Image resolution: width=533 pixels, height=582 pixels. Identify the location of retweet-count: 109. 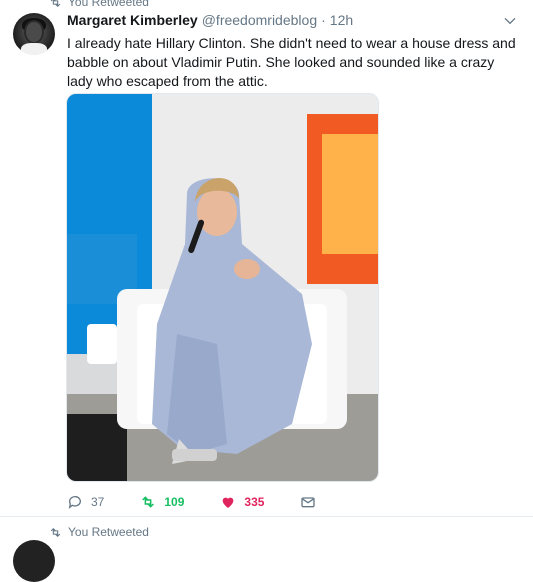
(174, 502).